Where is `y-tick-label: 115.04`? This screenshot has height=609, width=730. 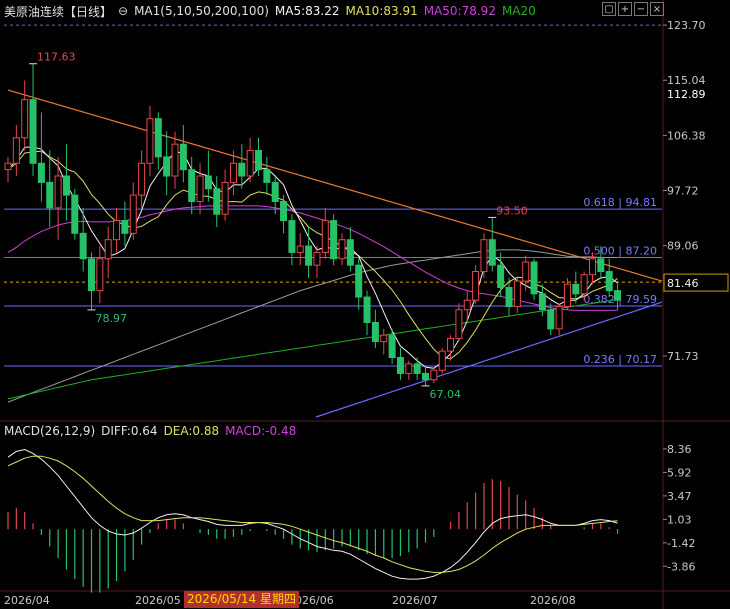 y-tick-label: 115.04 is located at coordinates (686, 80).